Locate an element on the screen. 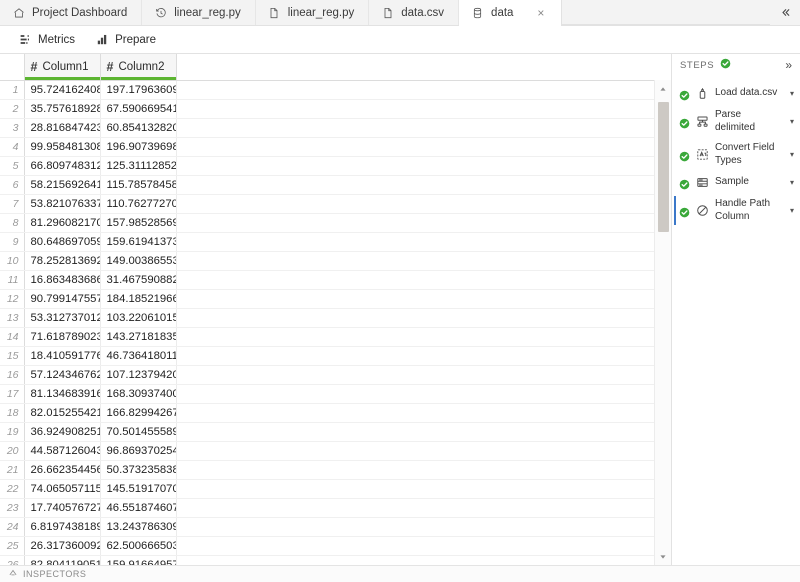  cell-column2: 70.5014555898 is located at coordinates (138, 432).